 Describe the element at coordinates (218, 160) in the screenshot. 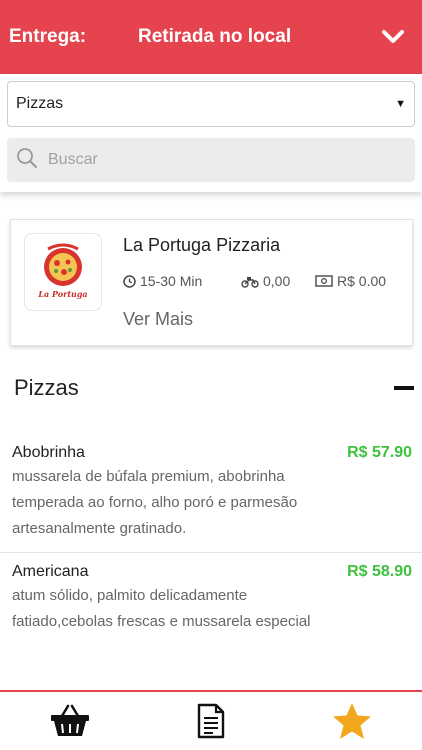

I see `search-input` at that location.